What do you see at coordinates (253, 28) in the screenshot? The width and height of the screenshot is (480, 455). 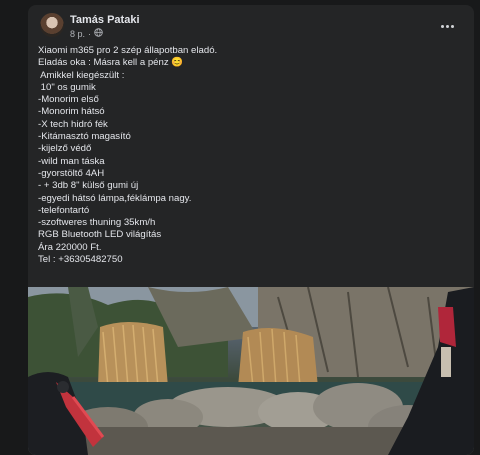 I see `post-header: Tamás Pataki 8 p. ·` at bounding box center [253, 28].